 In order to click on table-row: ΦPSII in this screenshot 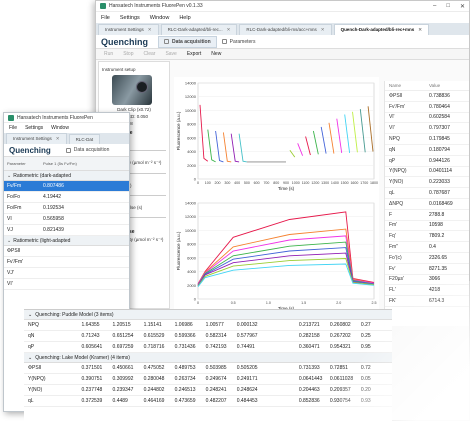, I will do `click(66, 251)`.